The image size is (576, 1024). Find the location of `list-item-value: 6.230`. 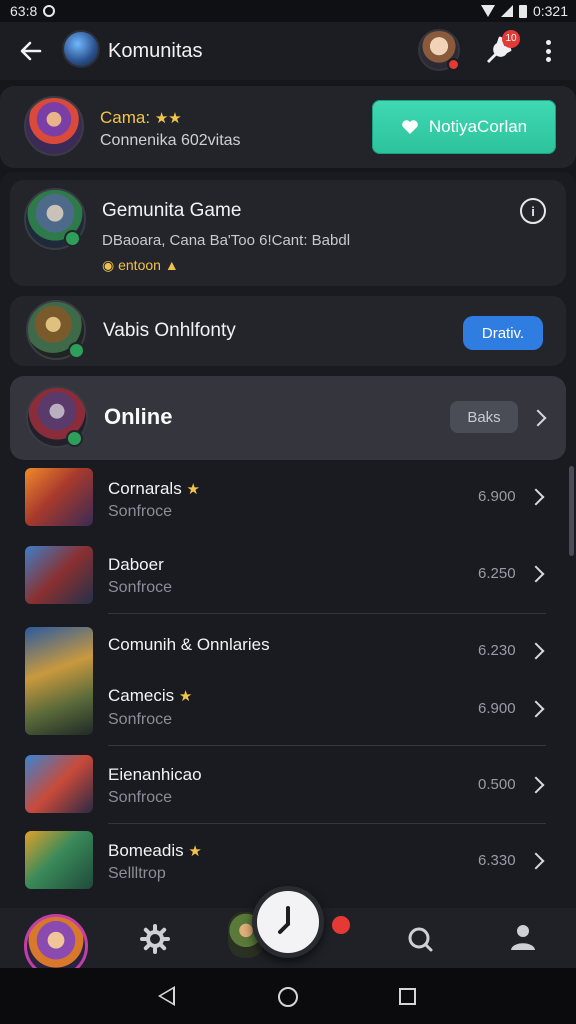

list-item-value: 6.230 is located at coordinates (497, 650).